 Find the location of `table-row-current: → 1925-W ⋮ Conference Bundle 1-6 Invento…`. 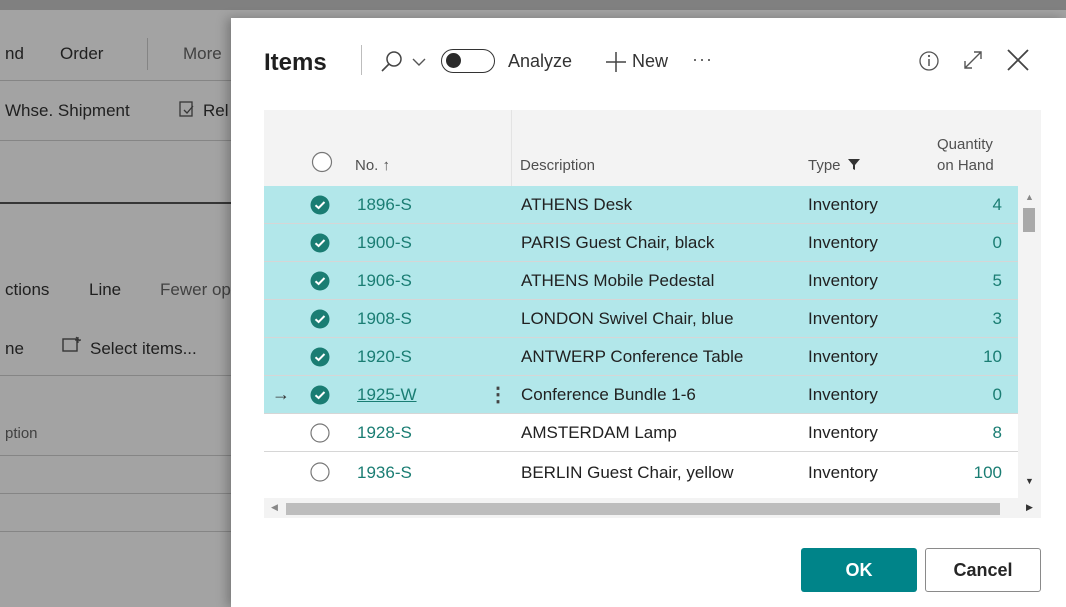

table-row-current: → 1925-W ⋮ Conference Bundle 1-6 Invento… is located at coordinates (641, 395).